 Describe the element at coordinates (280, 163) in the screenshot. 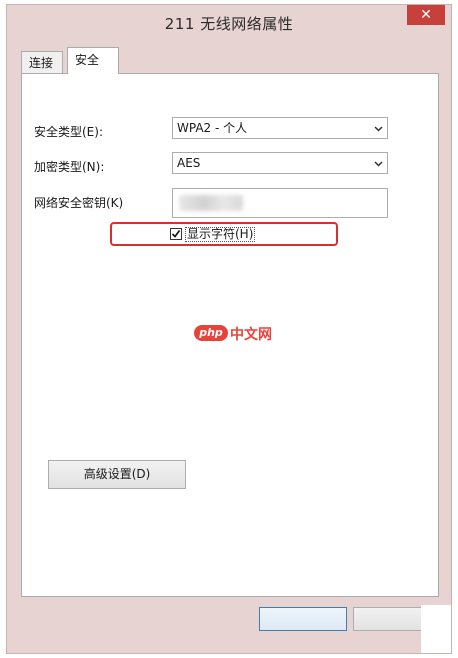

I see `encryption-type-select: AES` at that location.